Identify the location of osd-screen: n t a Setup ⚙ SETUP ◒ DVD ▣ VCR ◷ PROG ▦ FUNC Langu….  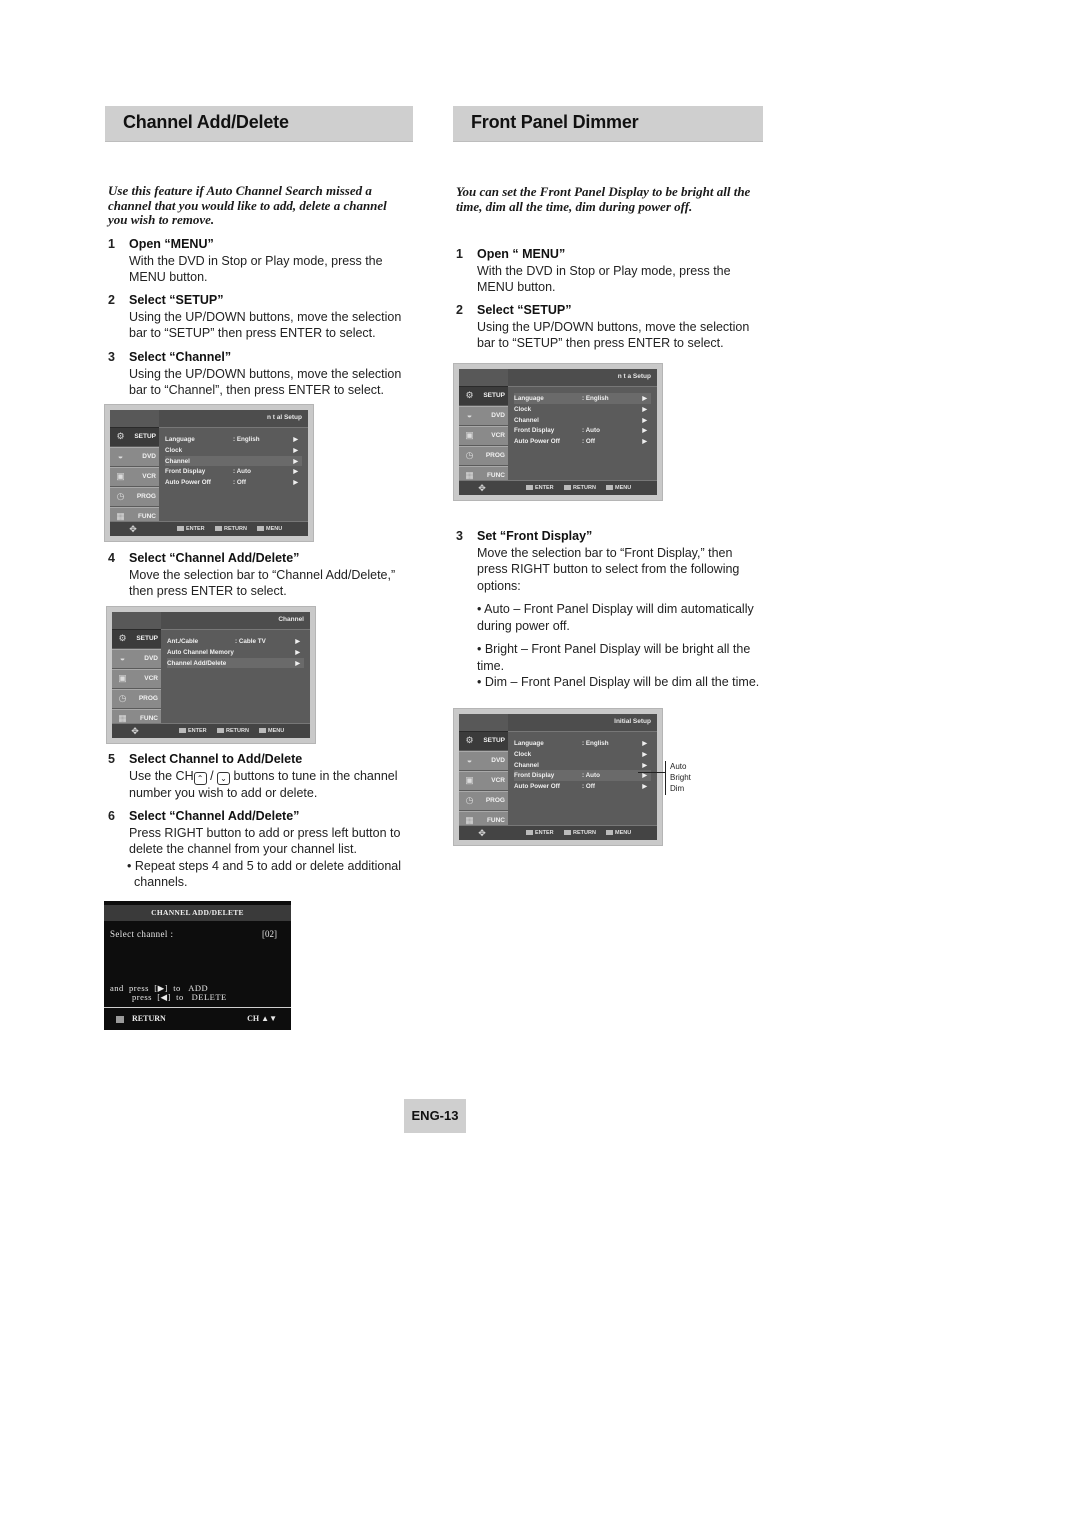
(558, 432).